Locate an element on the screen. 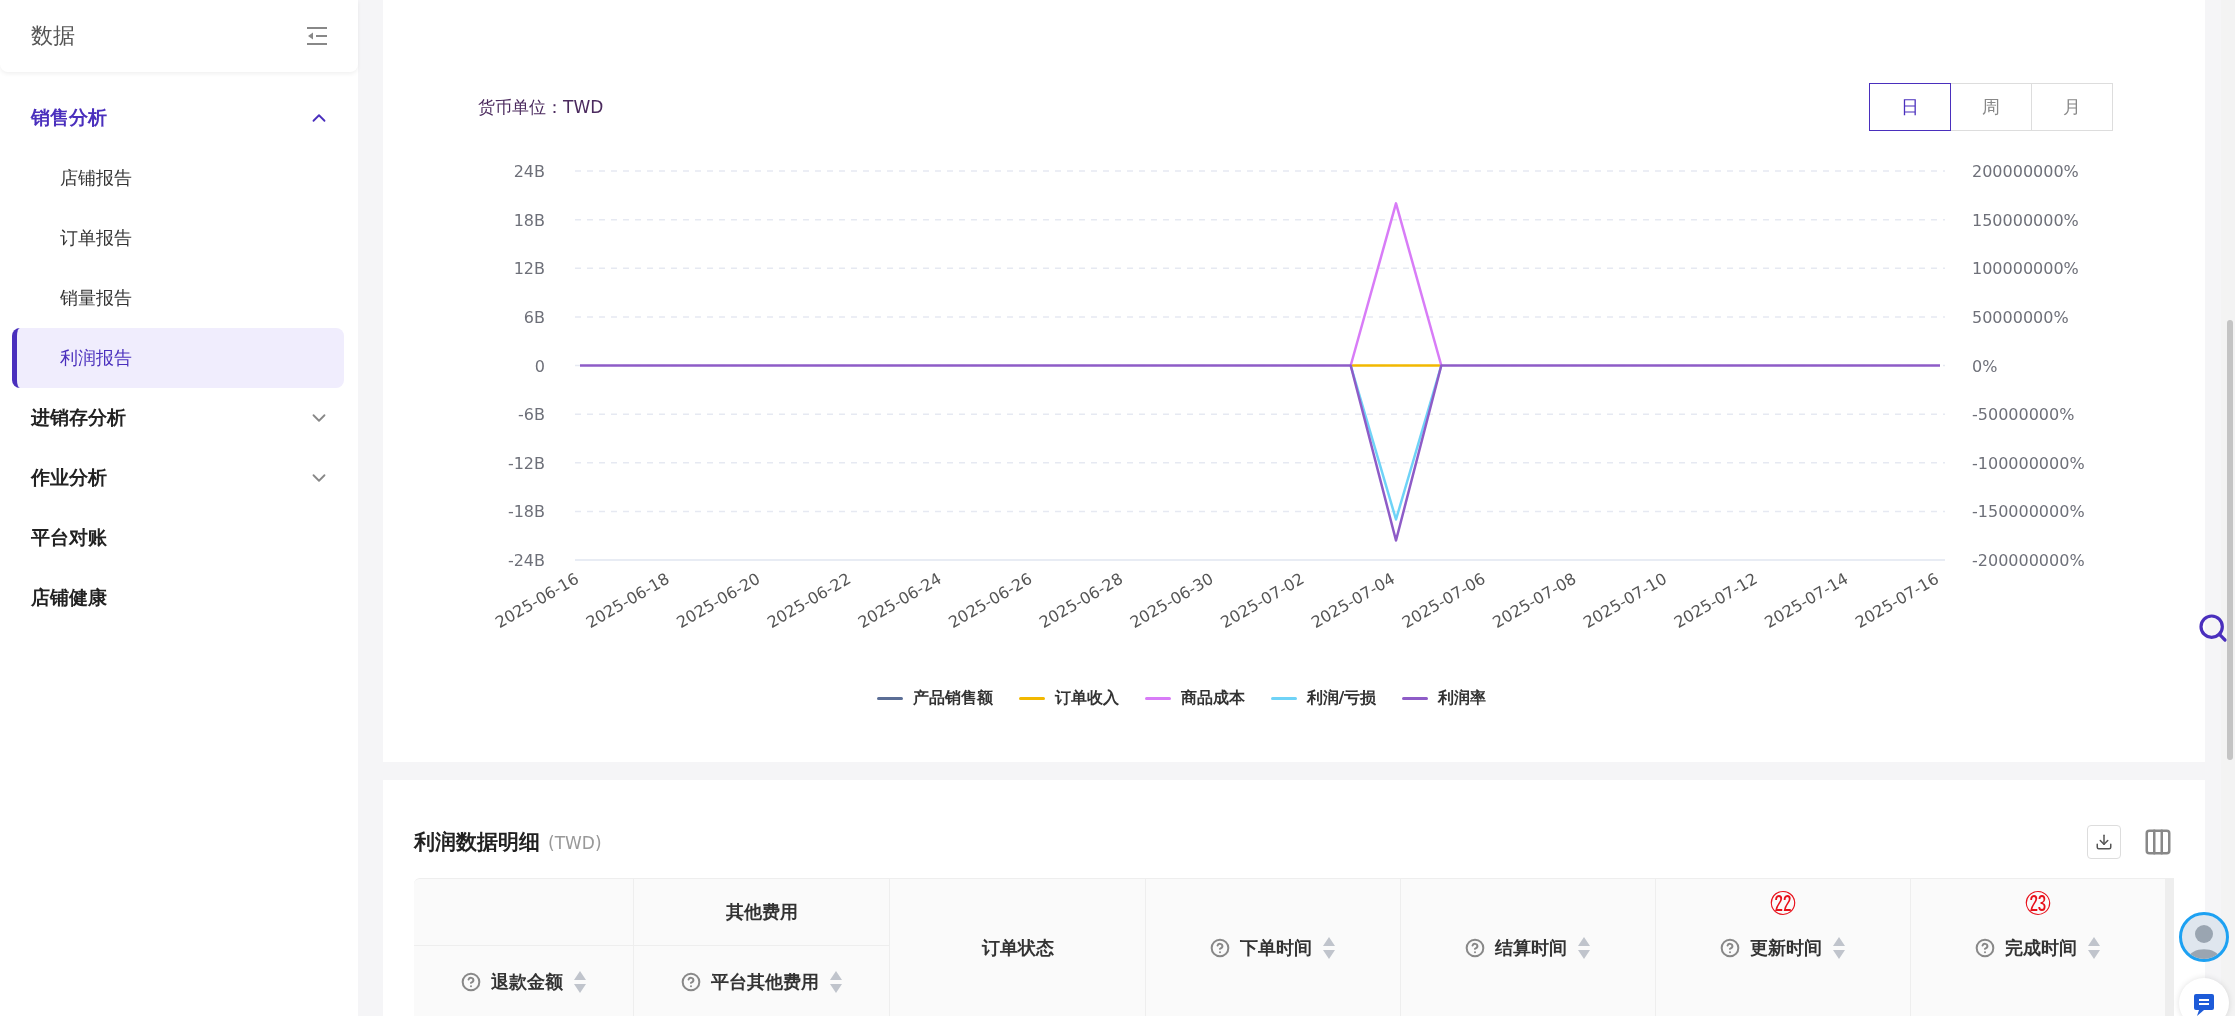 The image size is (2235, 1016). legend-label: 商品成本 is located at coordinates (1212, 698).